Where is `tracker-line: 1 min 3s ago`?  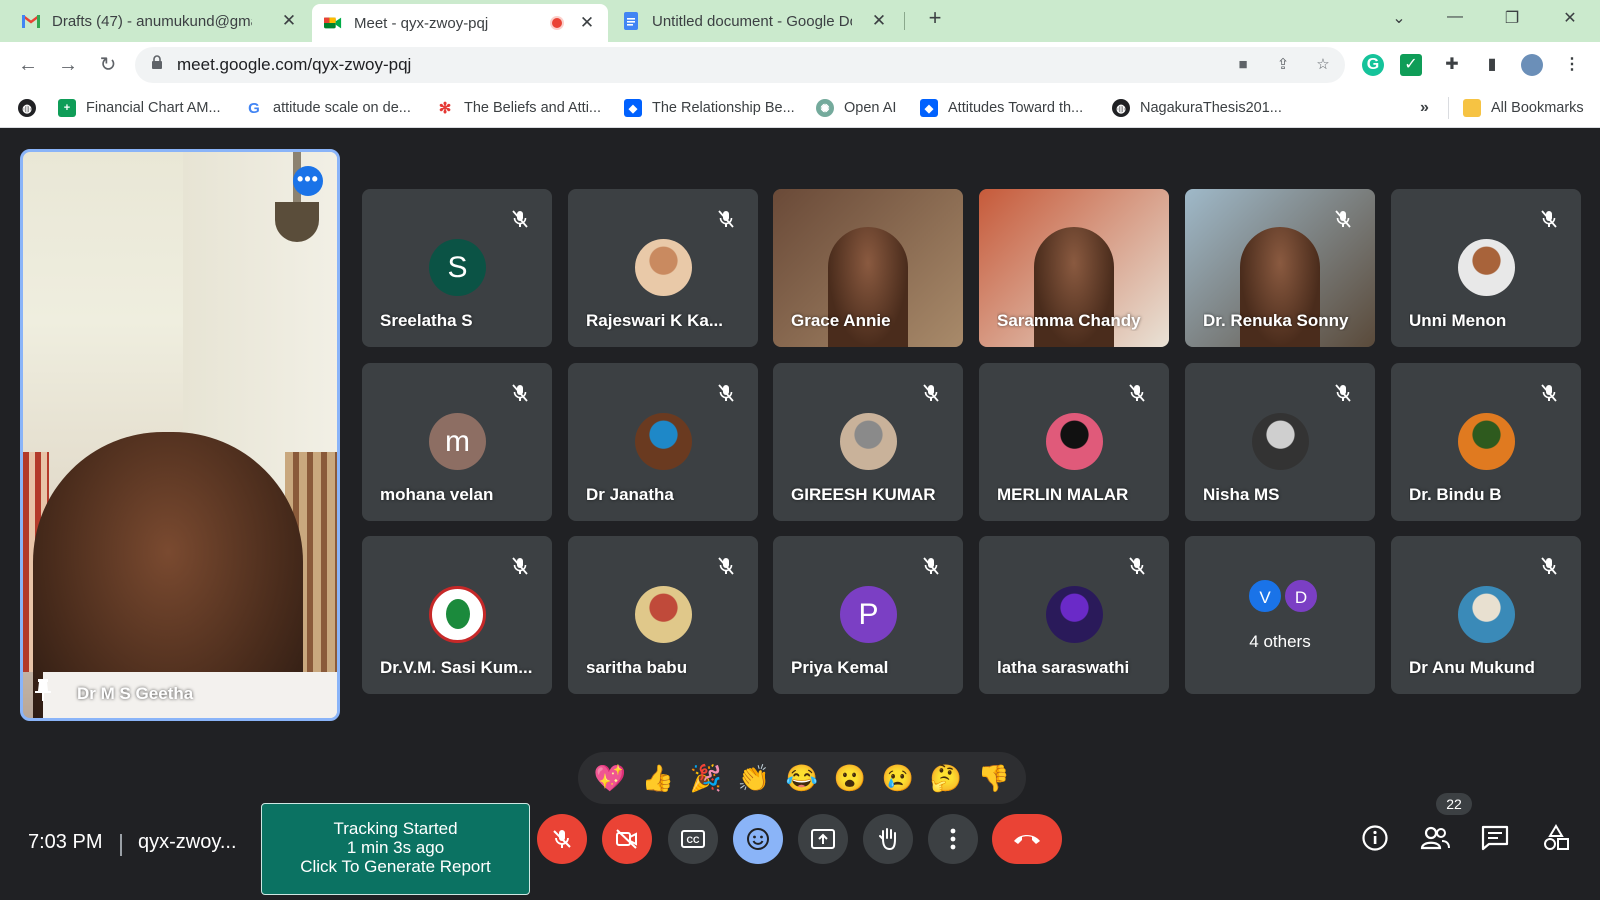
tracker-line: 1 min 3s ago is located at coordinates (395, 847).